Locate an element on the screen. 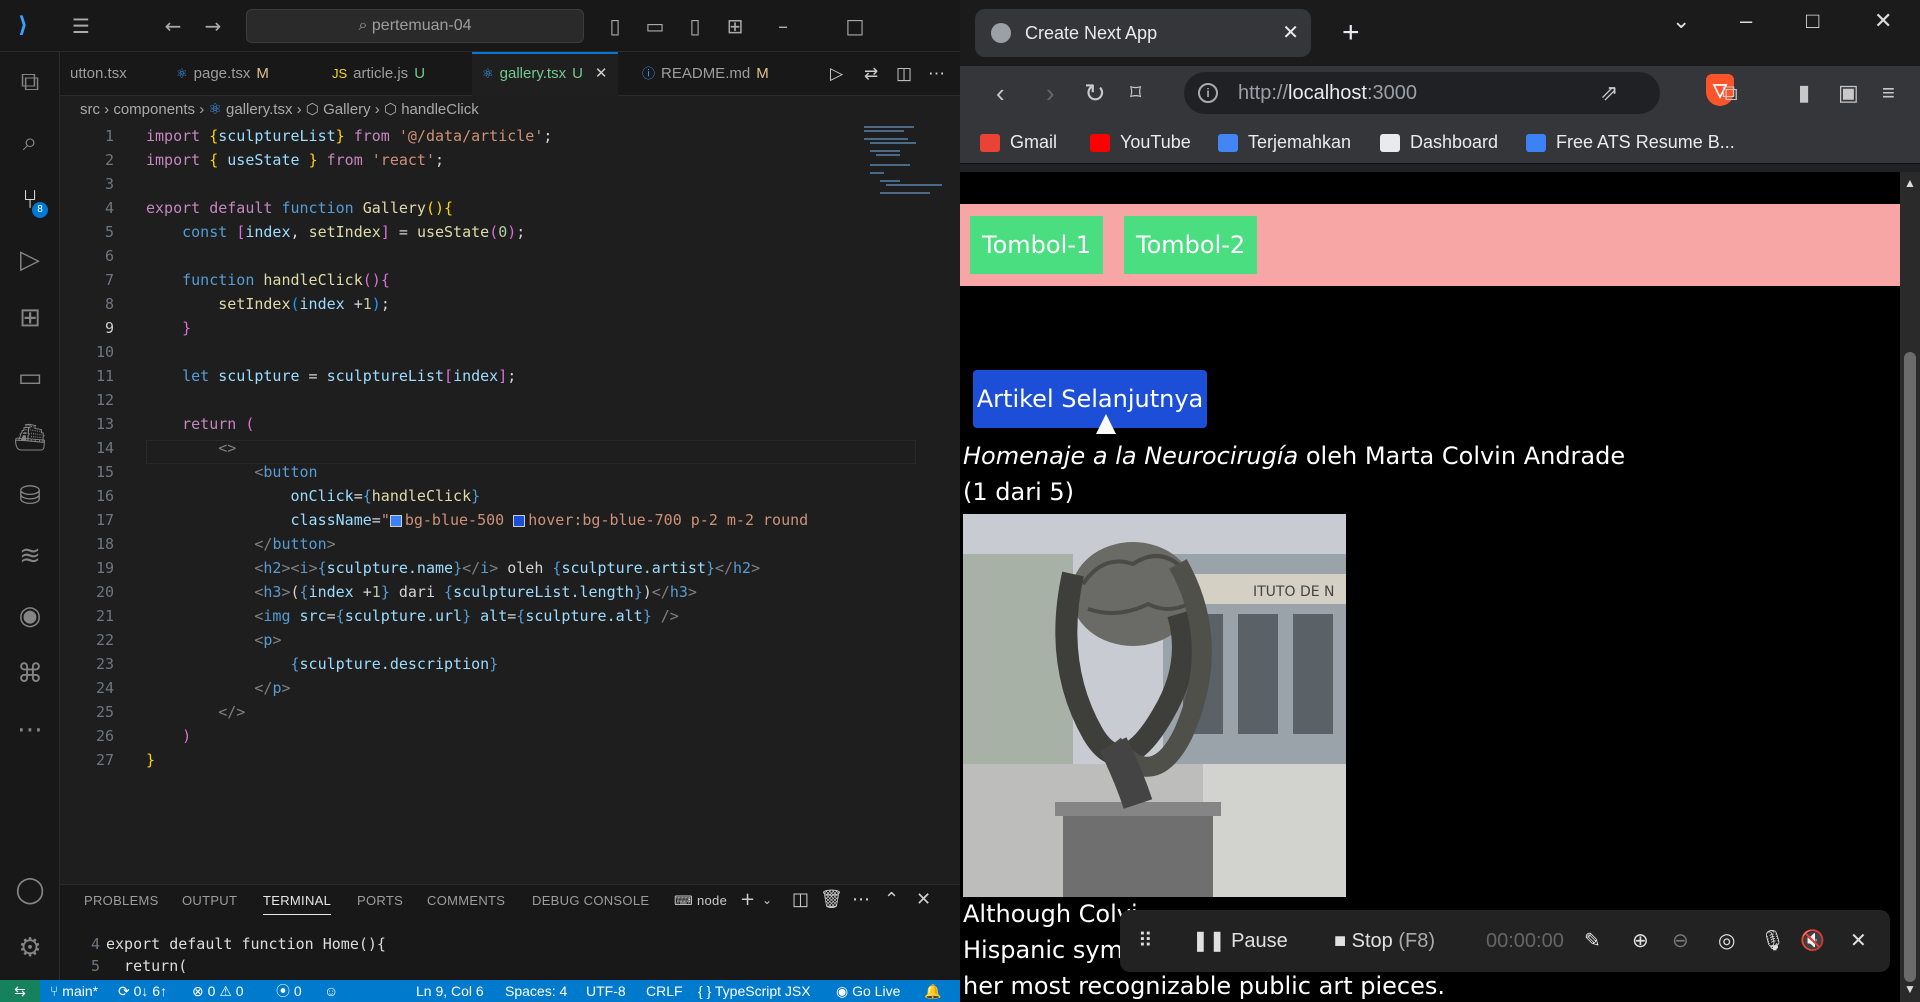 The width and height of the screenshot is (1920, 1002). layers-icon: ≋ is located at coordinates (30, 556).